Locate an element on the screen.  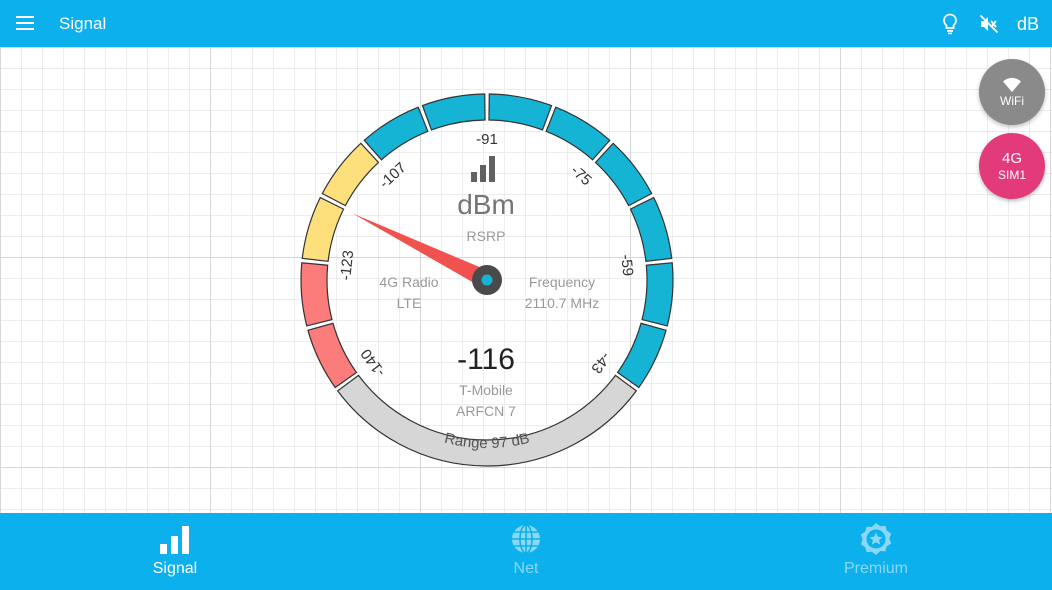
lightbulb-button is located at coordinates (950, 24).